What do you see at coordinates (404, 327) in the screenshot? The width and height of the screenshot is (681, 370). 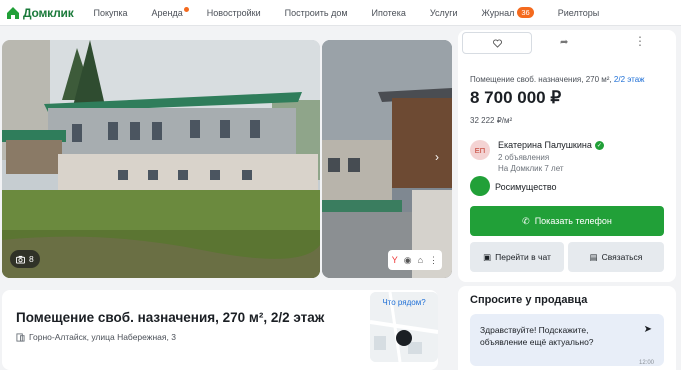 I see `nearby-map-button: Что рядом?` at bounding box center [404, 327].